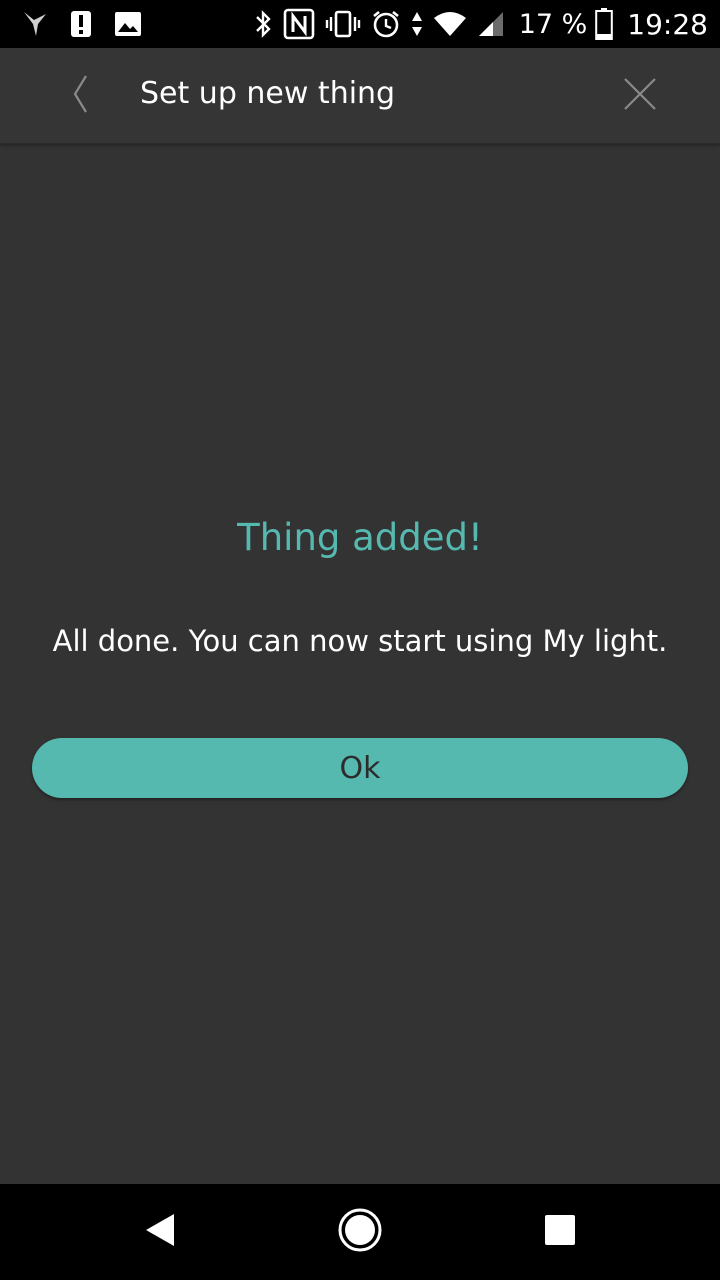 The image size is (720, 1280). I want to click on page-title: Set up new thing, so click(268, 93).